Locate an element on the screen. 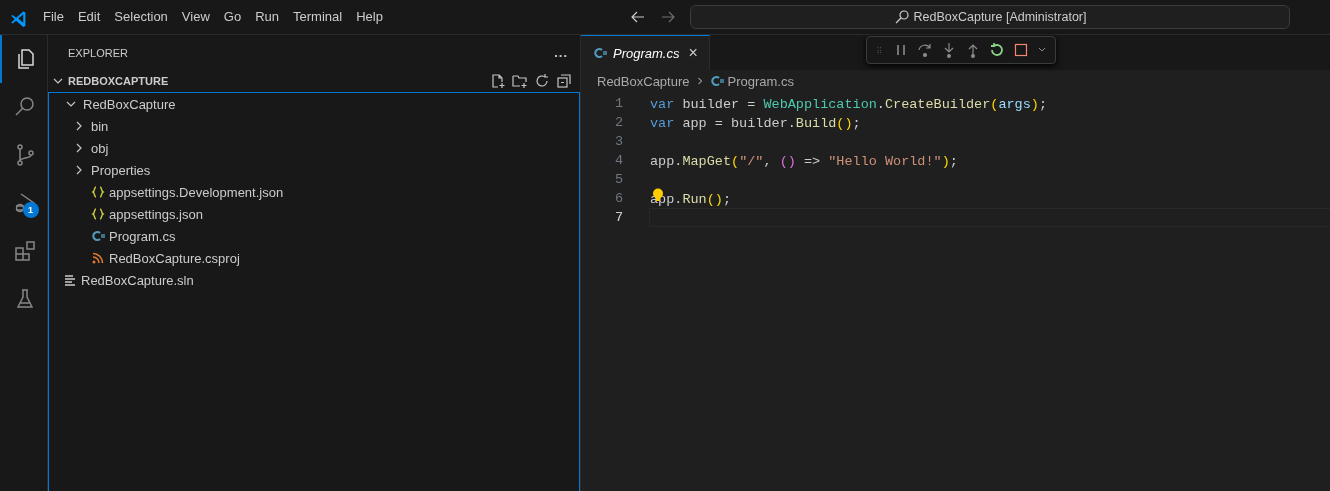 This screenshot has height=491, width=1330. line-number: 4 is located at coordinates (618, 160).